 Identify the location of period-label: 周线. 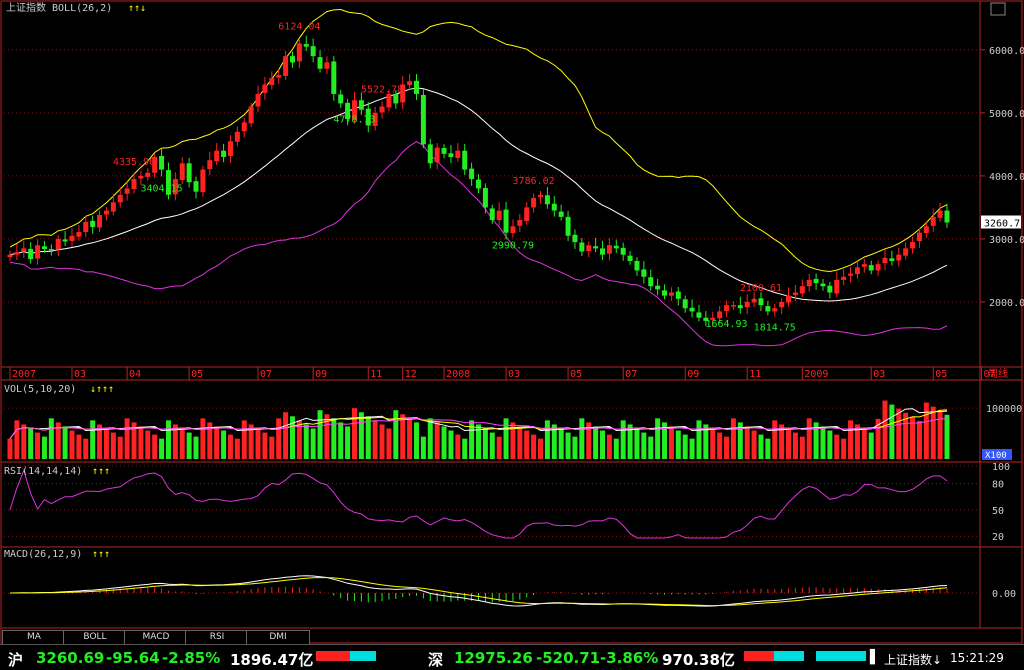
(998, 373).